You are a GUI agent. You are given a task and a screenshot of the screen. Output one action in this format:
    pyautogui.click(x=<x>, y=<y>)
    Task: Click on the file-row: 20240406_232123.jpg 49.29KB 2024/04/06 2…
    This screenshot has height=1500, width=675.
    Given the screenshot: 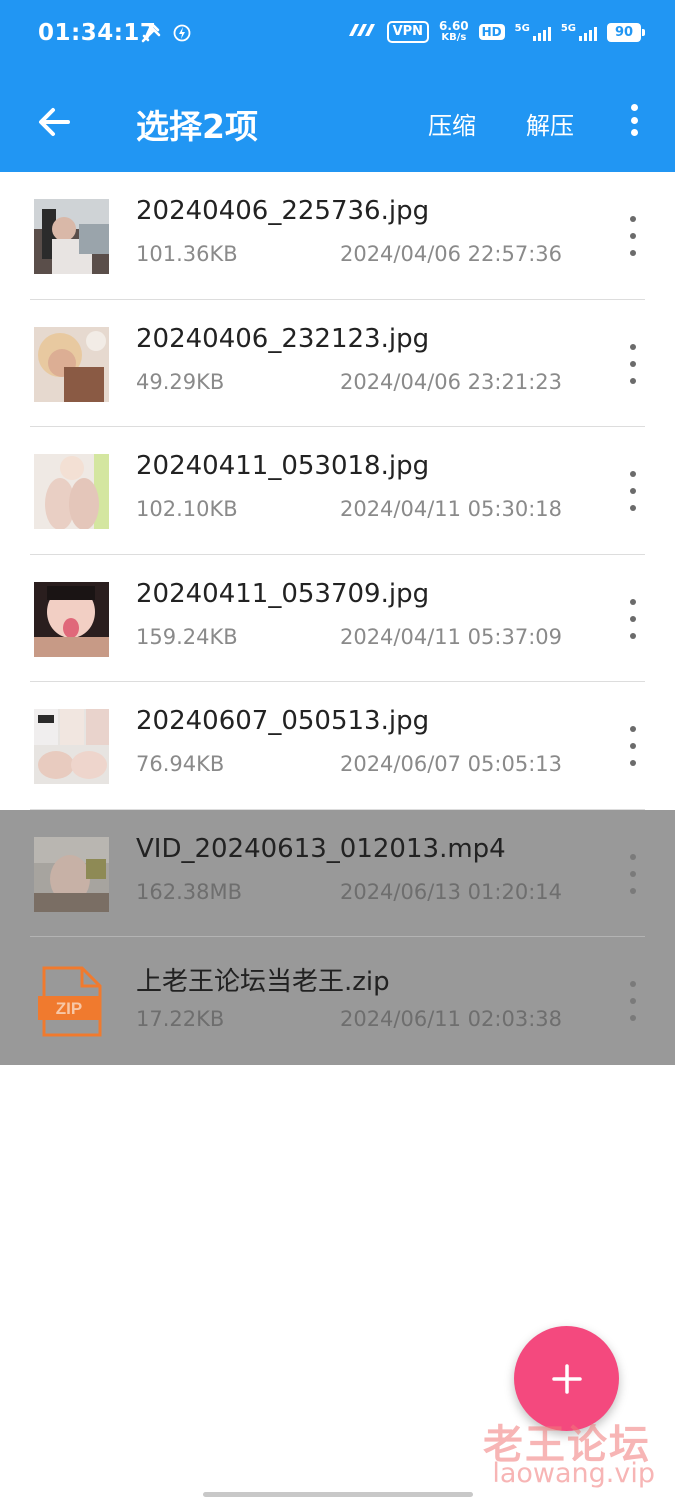 What is the action you would take?
    pyautogui.click(x=337, y=363)
    